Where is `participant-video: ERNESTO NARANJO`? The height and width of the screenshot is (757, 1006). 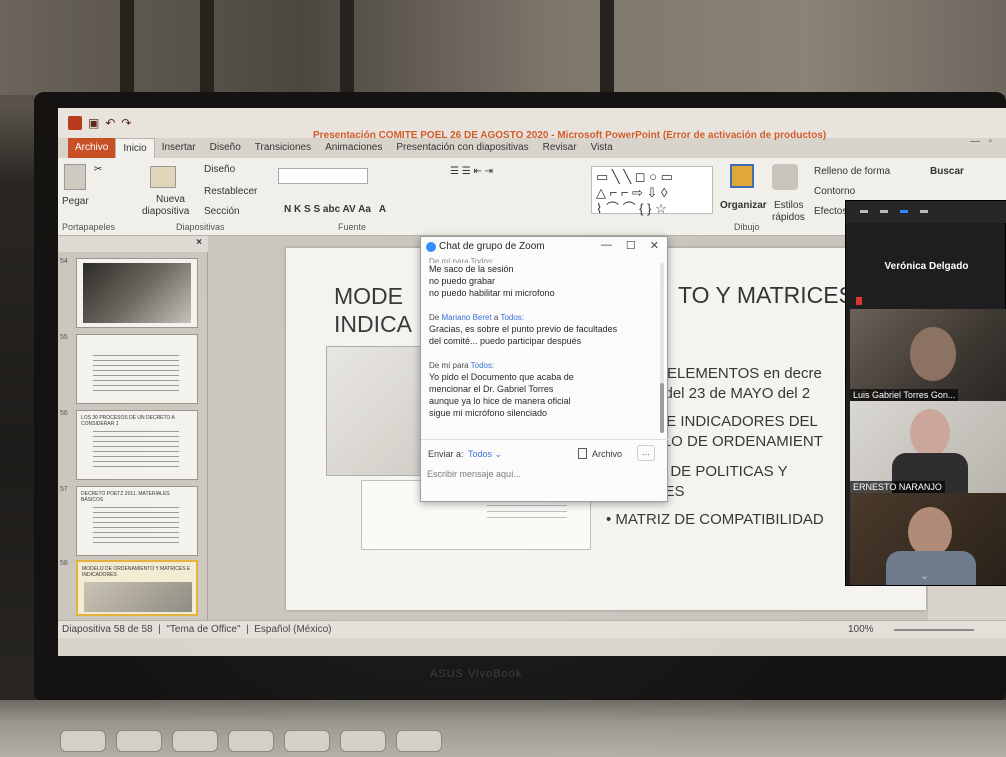
participant-video: ERNESTO NARANJO is located at coordinates (928, 447).